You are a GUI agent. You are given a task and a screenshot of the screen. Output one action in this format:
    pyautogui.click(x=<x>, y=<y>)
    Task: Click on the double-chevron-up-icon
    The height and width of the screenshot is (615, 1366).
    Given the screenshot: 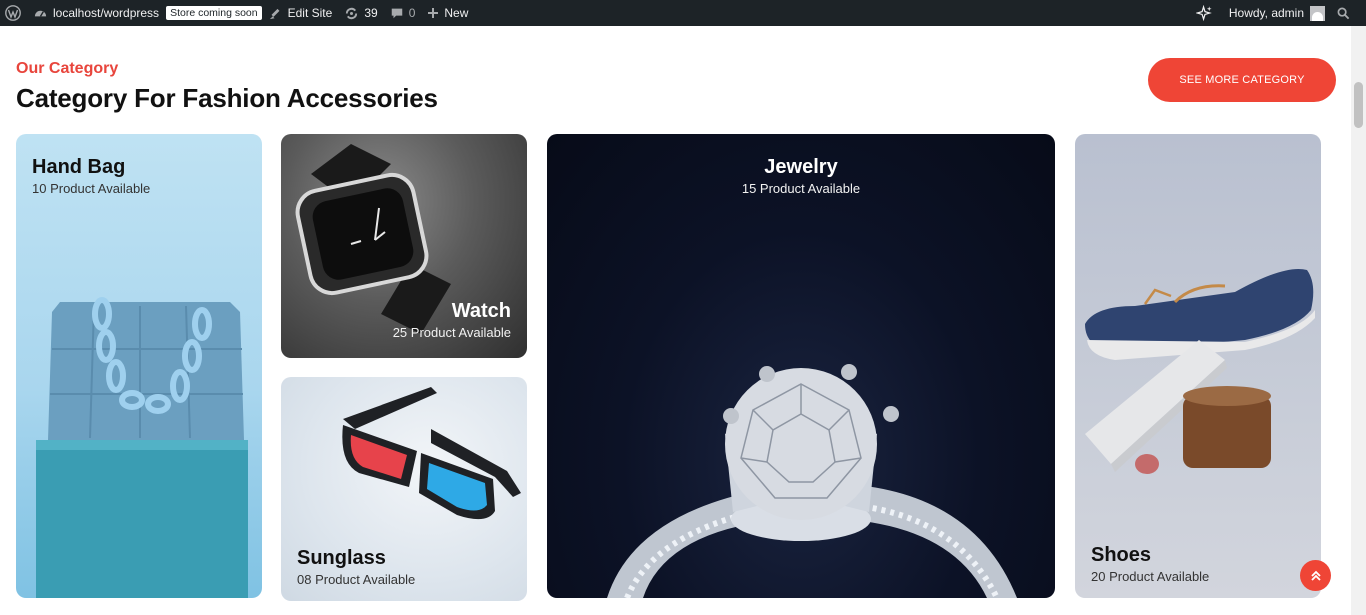 What is the action you would take?
    pyautogui.click(x=1315, y=575)
    